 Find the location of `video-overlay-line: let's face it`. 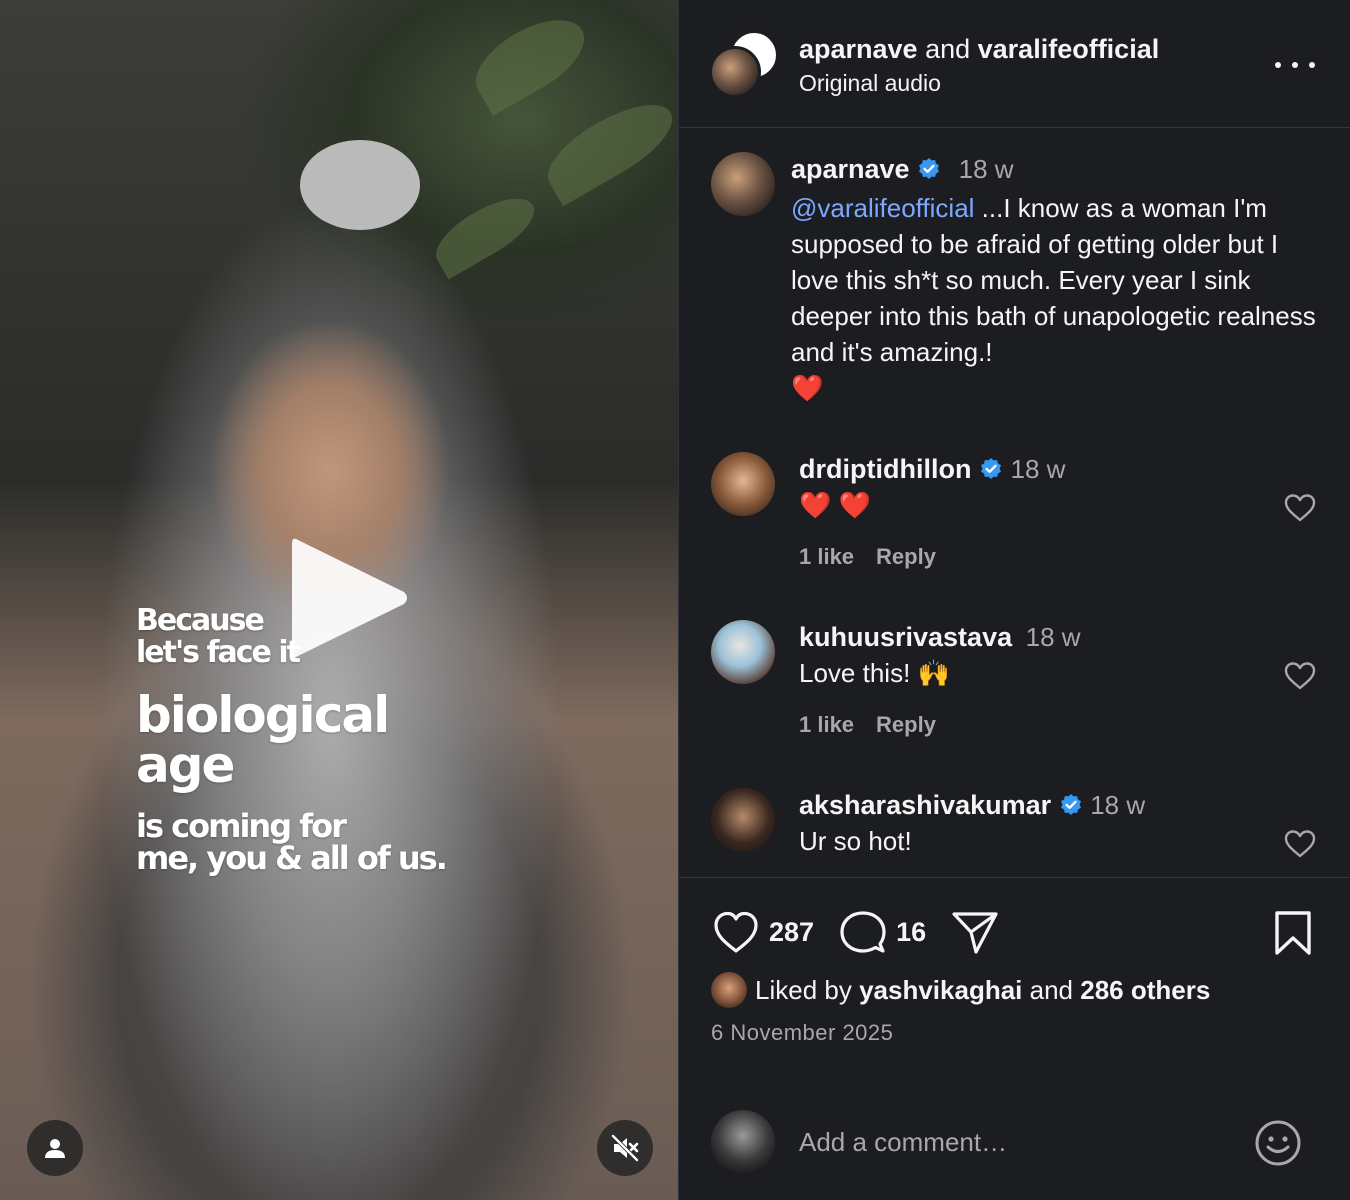

video-overlay-line: let's face it is located at coordinates (218, 652).